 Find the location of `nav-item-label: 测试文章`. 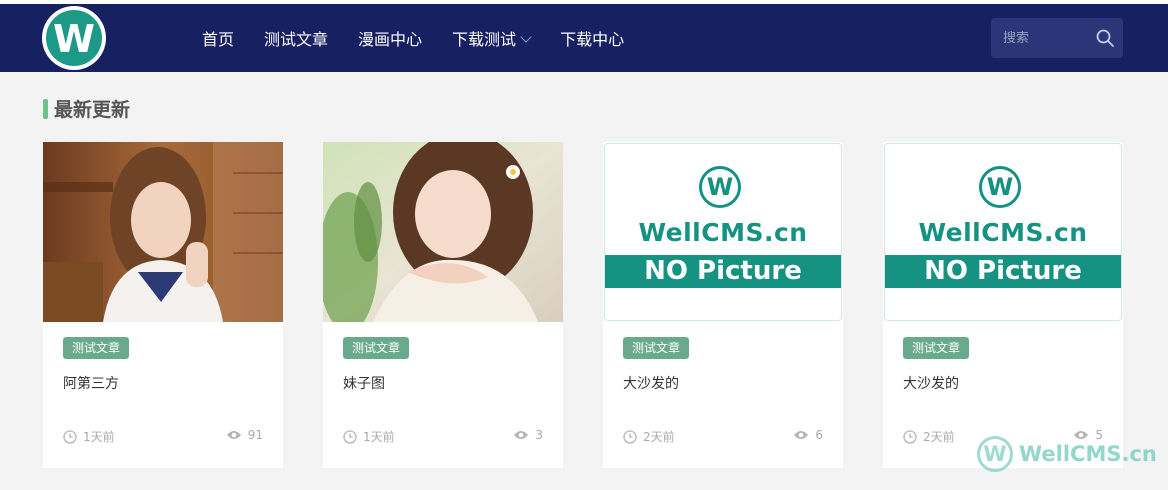

nav-item-label: 测试文章 is located at coordinates (296, 39).